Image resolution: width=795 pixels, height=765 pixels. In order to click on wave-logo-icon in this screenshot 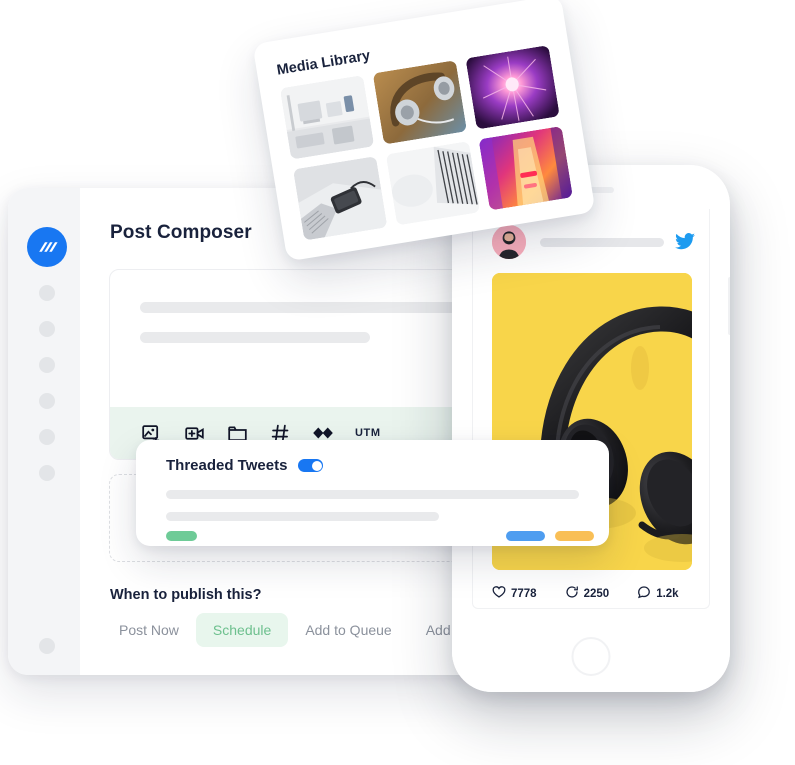, I will do `click(47, 247)`.